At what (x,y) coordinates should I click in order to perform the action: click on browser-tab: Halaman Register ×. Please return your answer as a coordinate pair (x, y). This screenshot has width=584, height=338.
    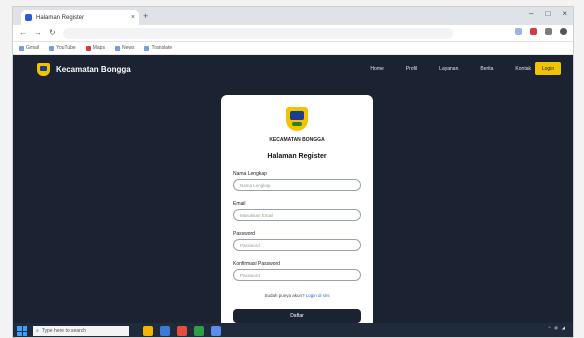
    Looking at the image, I should click on (80, 17).